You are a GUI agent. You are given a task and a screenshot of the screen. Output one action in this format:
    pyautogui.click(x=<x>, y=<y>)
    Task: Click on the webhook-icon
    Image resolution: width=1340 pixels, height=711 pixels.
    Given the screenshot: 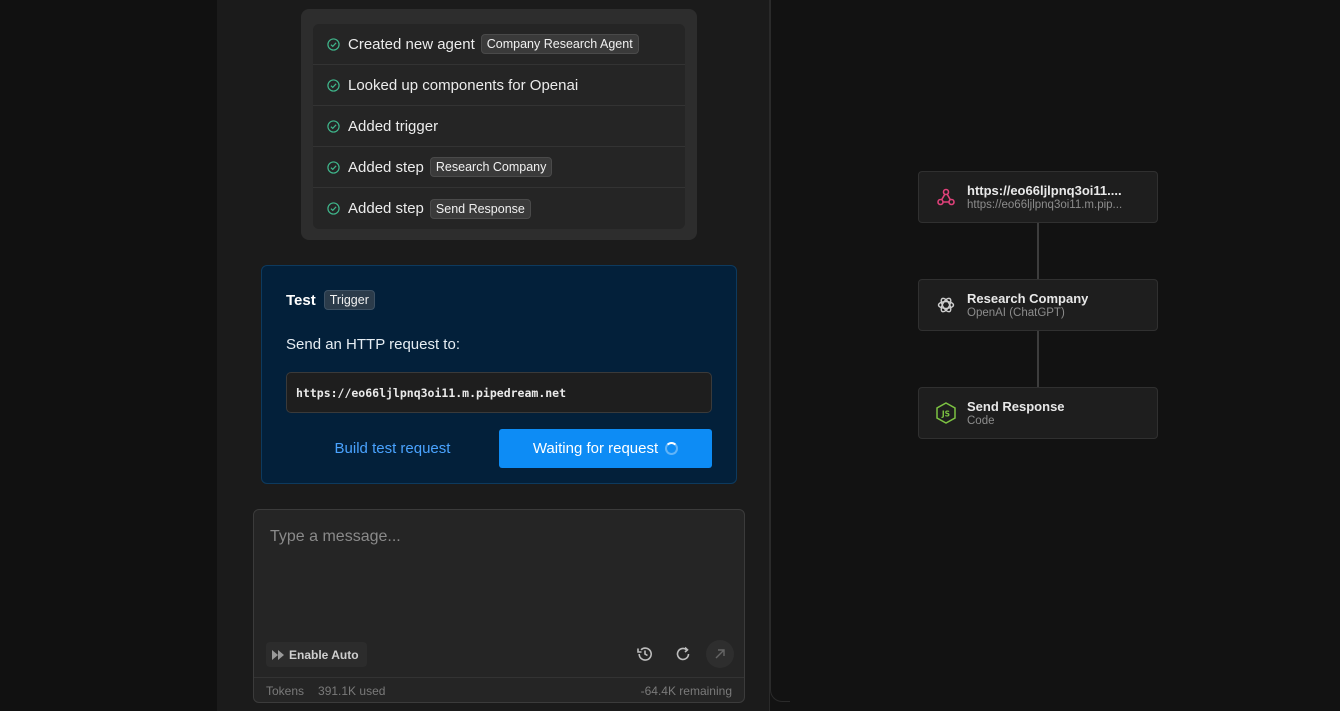 What is the action you would take?
    pyautogui.click(x=946, y=197)
    